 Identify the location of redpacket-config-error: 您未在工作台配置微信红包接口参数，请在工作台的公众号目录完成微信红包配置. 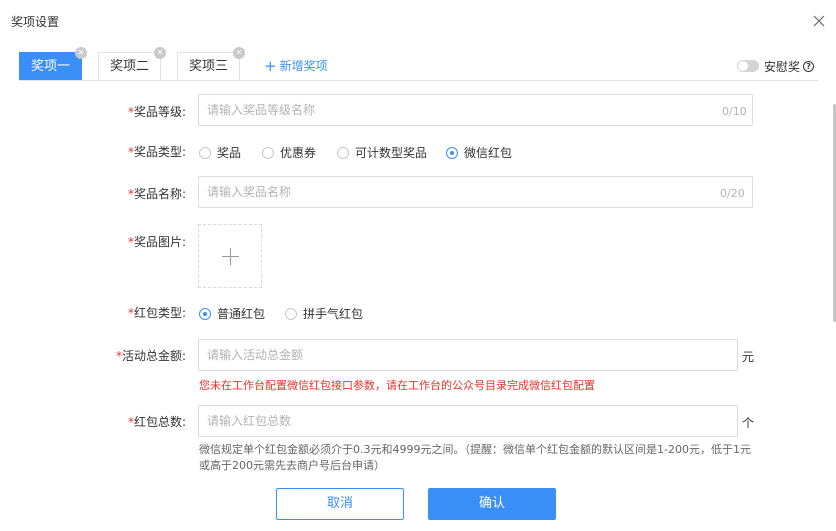
(397, 385).